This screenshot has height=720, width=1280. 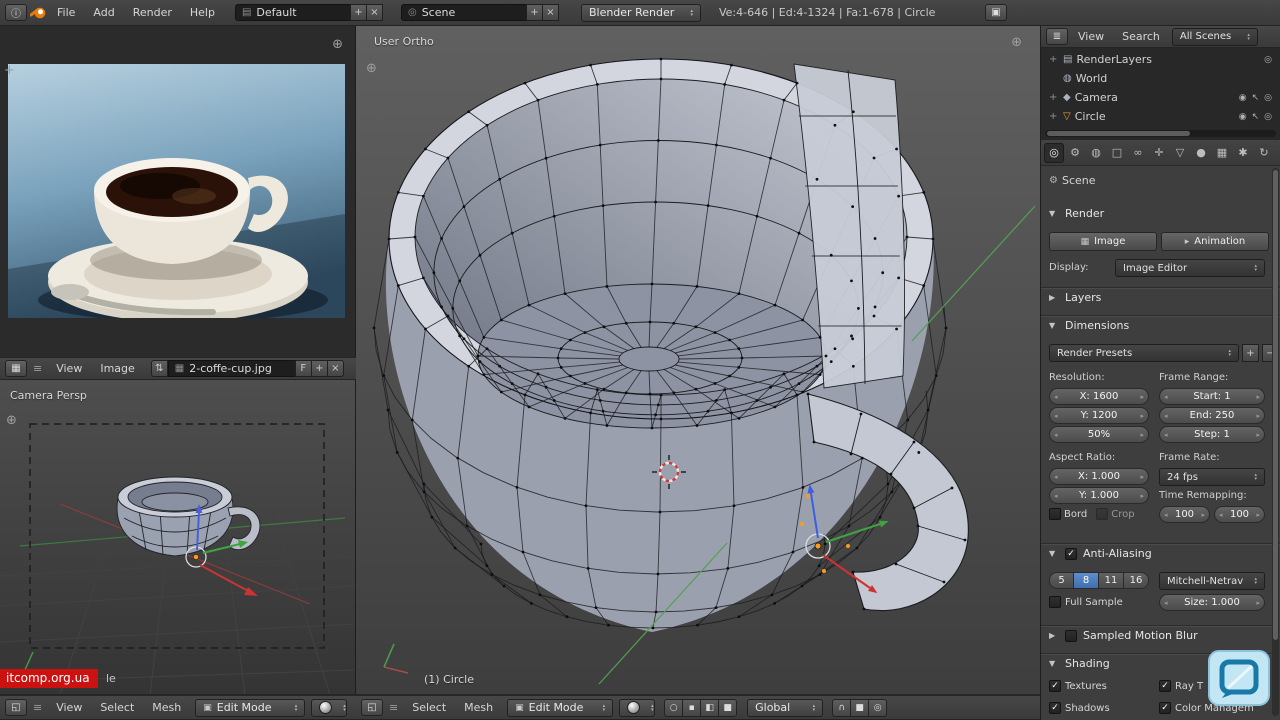 I want to click on render-animation-button: ▸ Animation, so click(x=1215, y=241).